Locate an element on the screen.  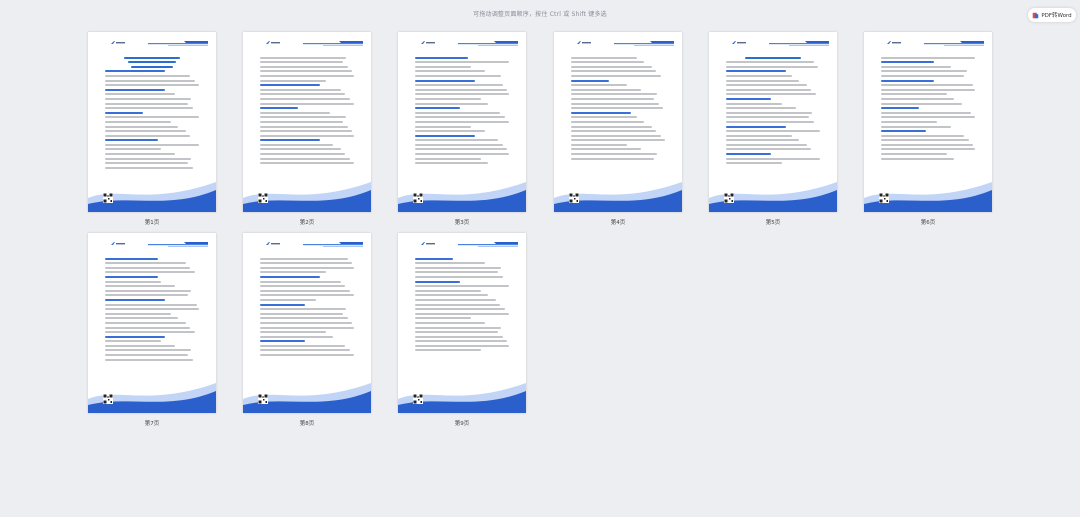
page-thumbnail: 第5页 is located at coordinates (773, 129).